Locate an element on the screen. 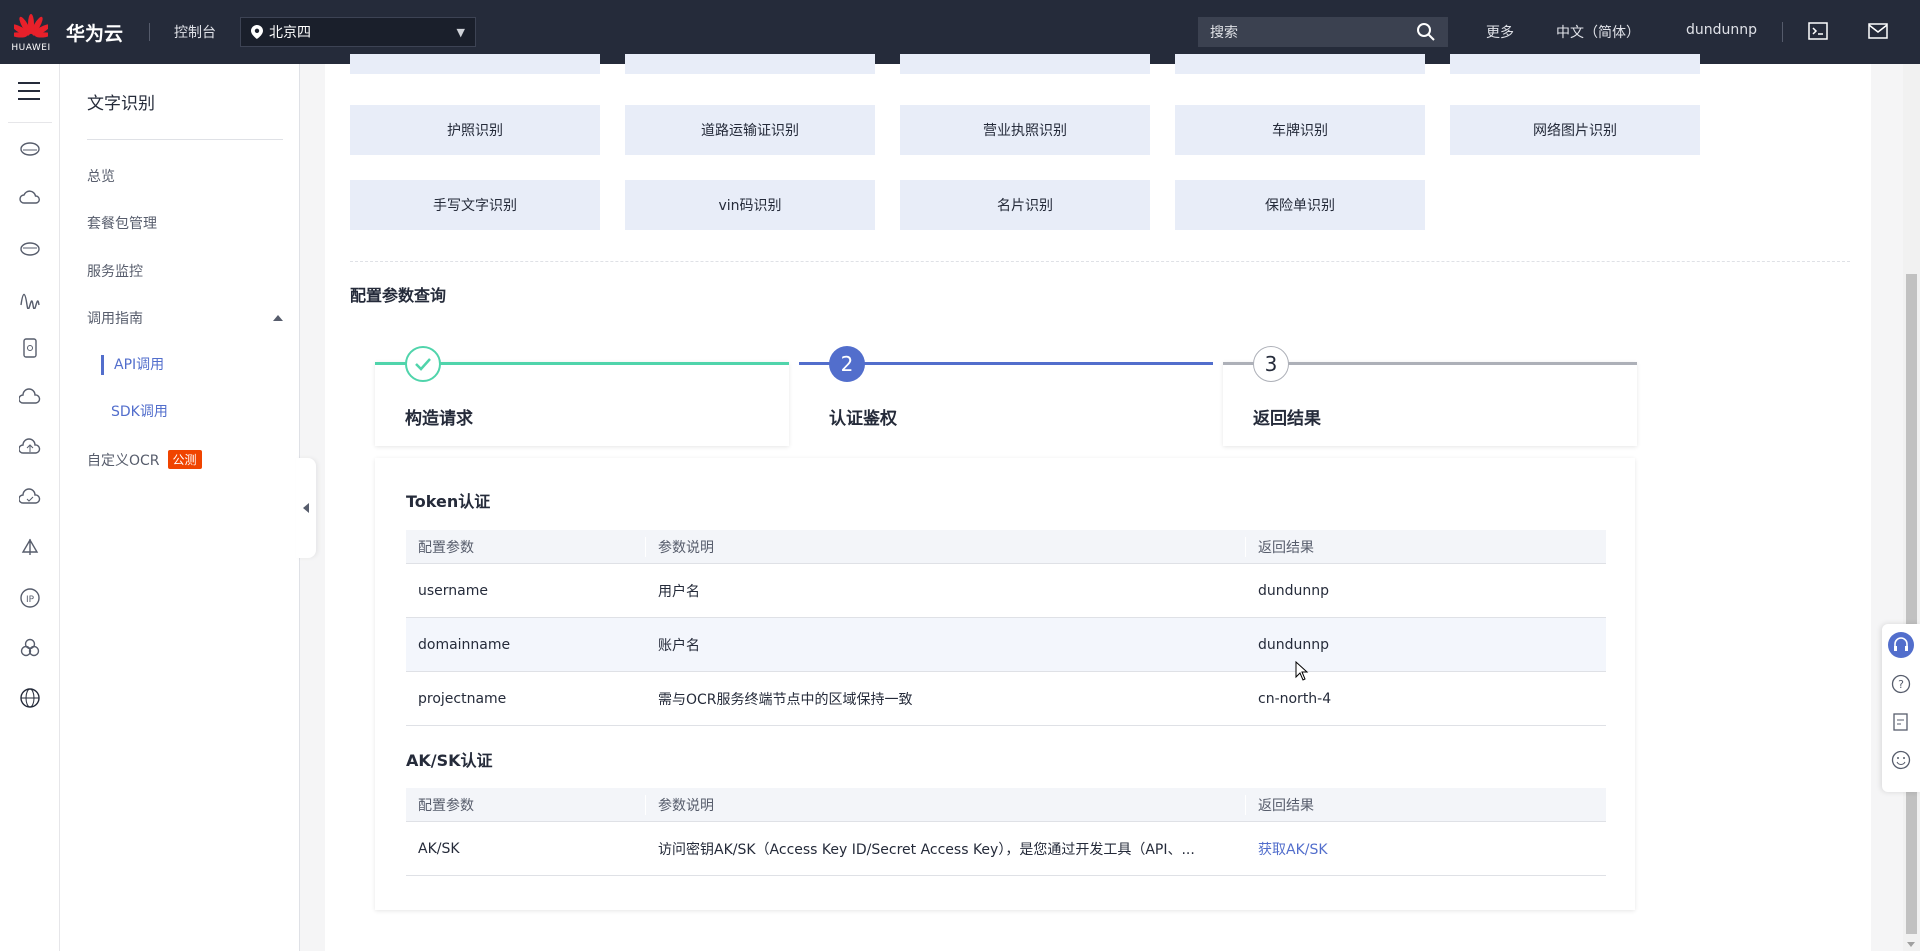 The image size is (1920, 951). custom-ocr-label: 自定义OCR is located at coordinates (123, 461).